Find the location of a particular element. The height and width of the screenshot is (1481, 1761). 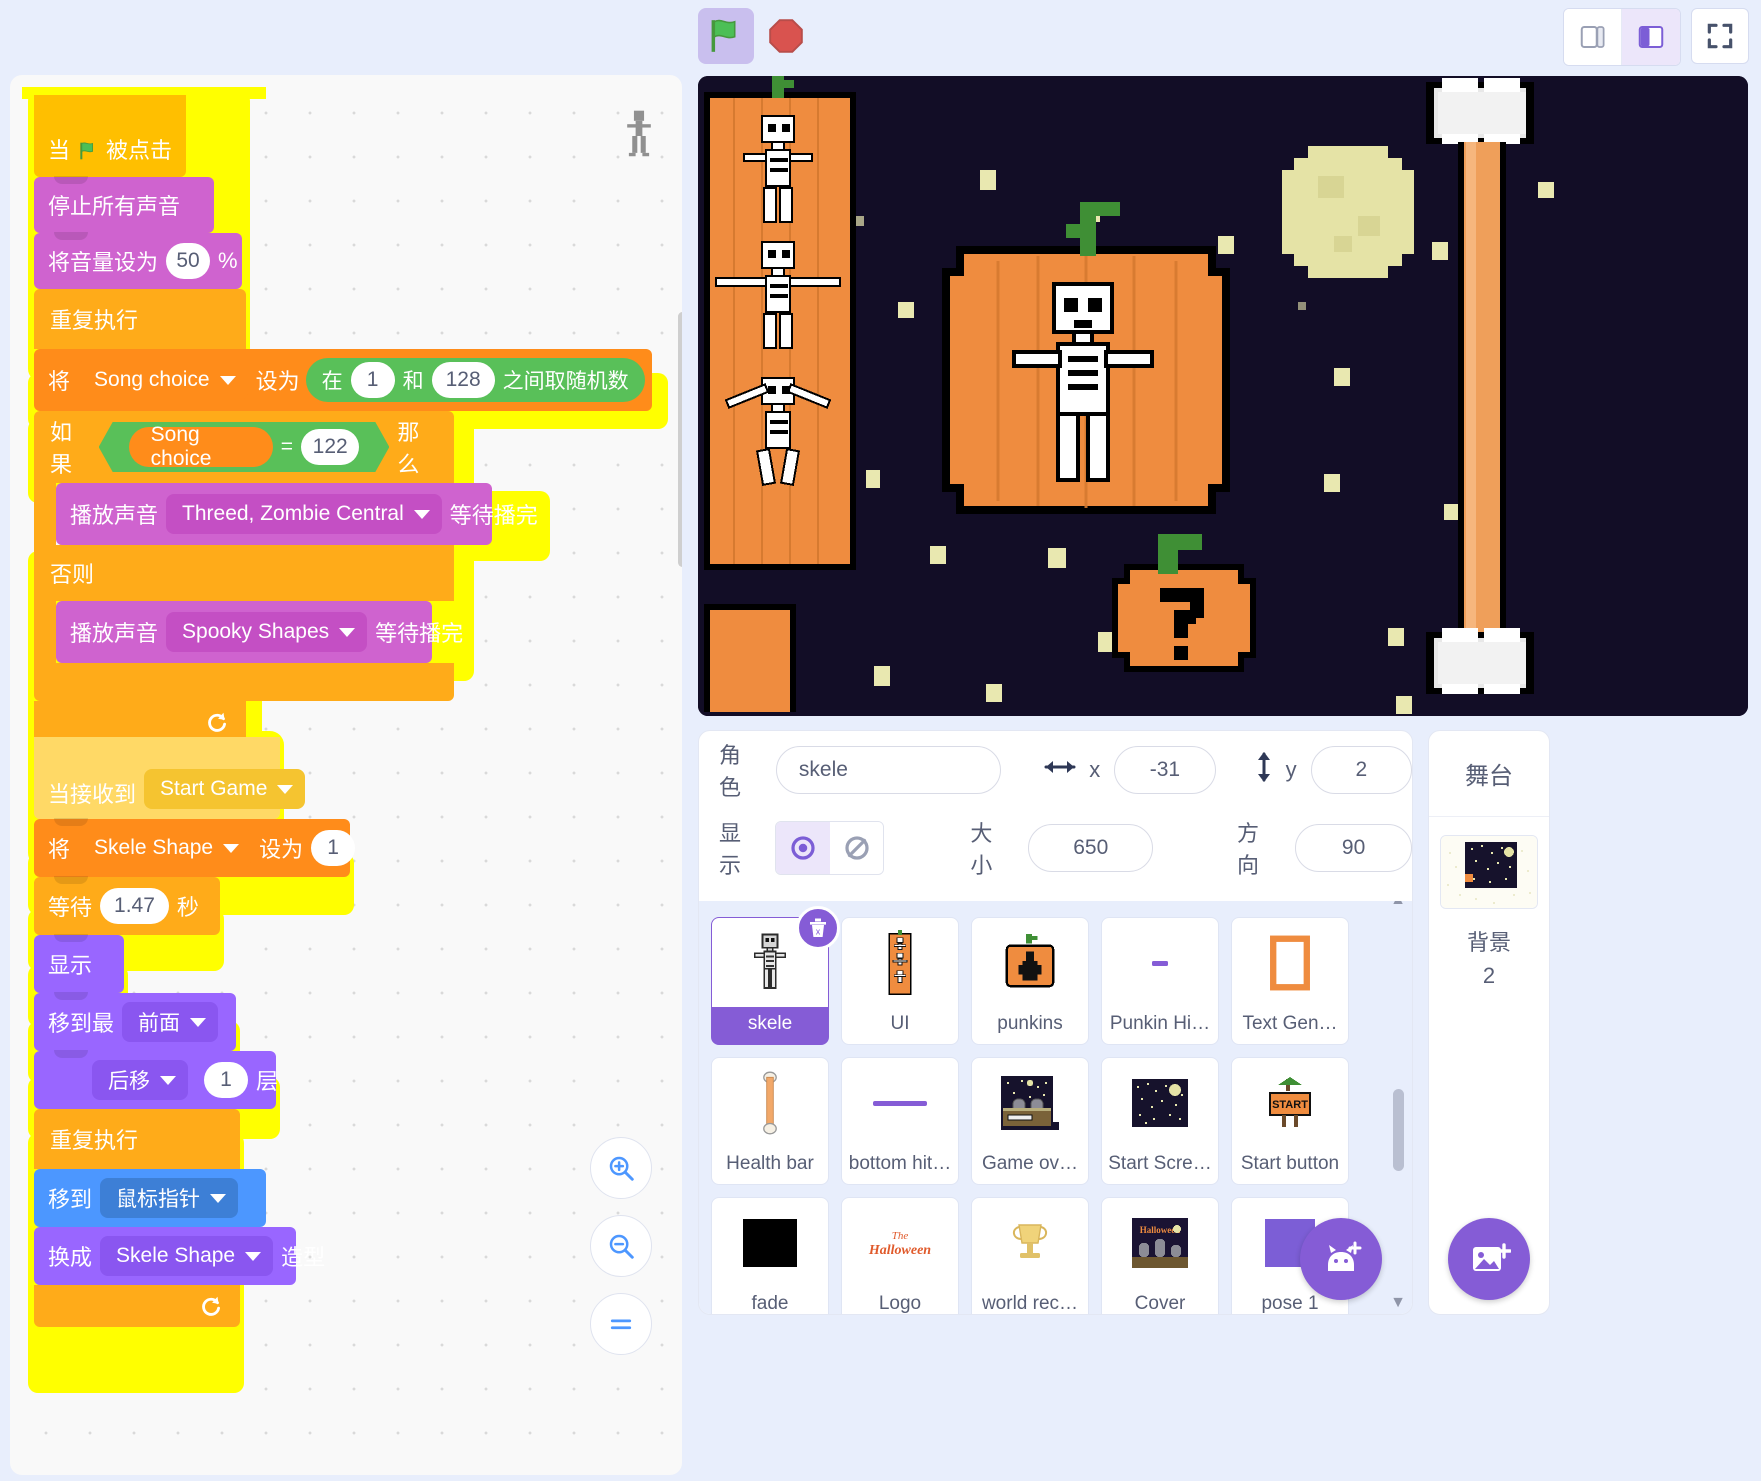

top-toolbar is located at coordinates (880, 37).